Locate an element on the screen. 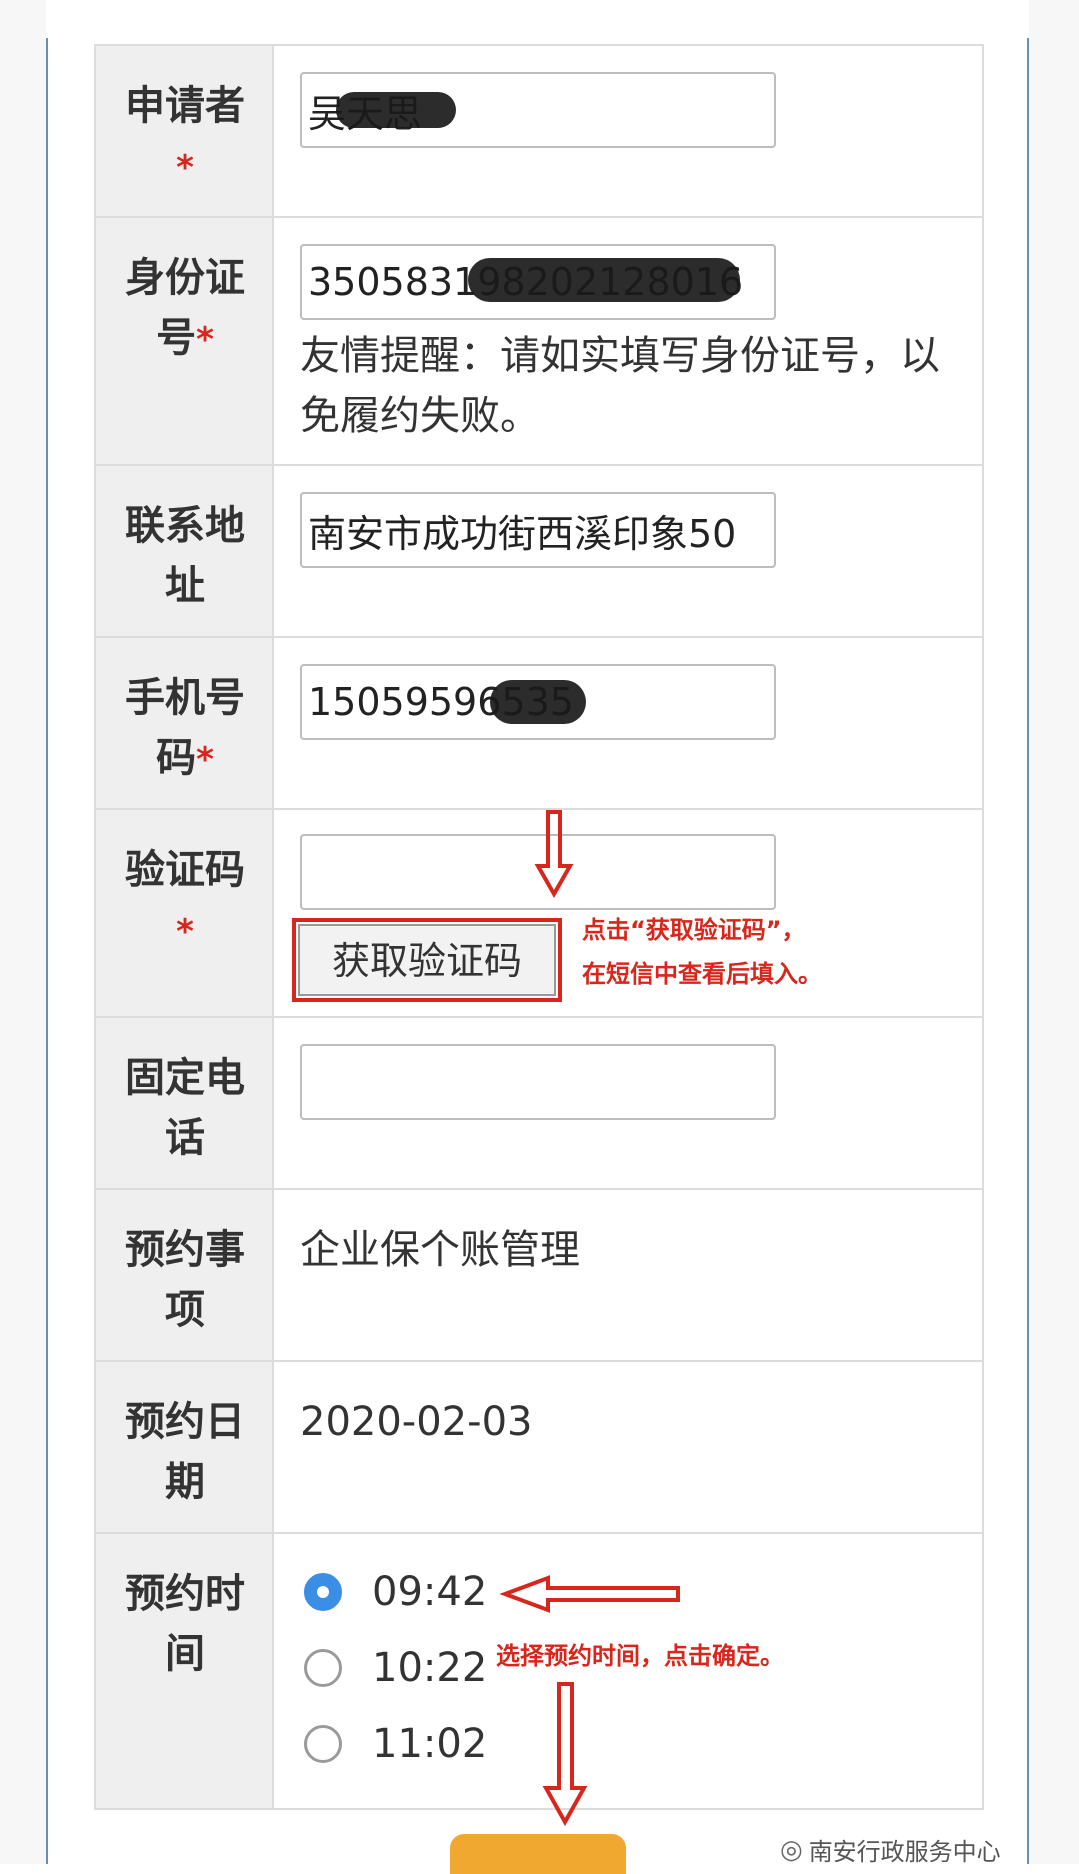 The width and height of the screenshot is (1079, 1874). wechat-icon: ◎ is located at coordinates (791, 1849).